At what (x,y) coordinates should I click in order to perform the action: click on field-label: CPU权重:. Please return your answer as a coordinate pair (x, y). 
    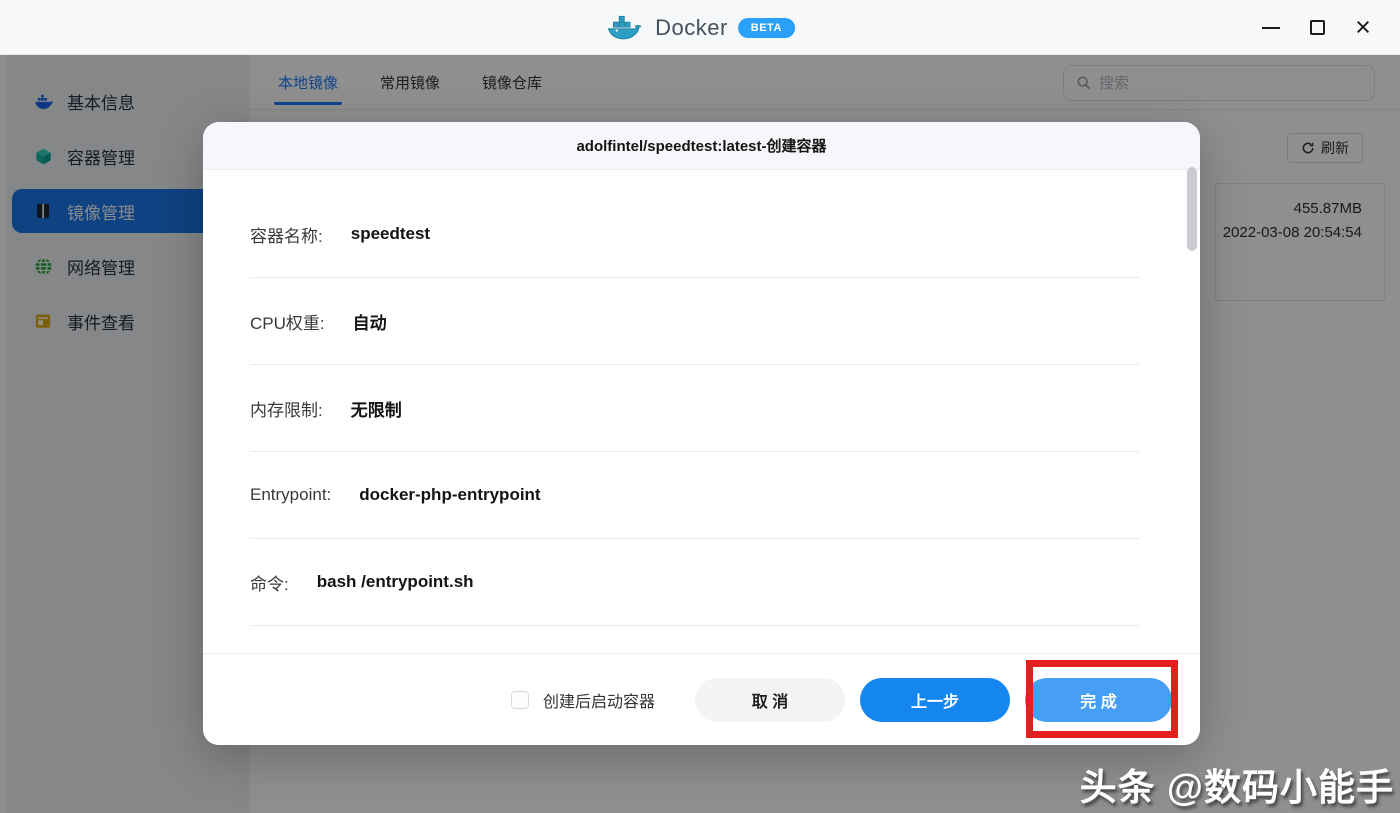
    Looking at the image, I should click on (287, 323).